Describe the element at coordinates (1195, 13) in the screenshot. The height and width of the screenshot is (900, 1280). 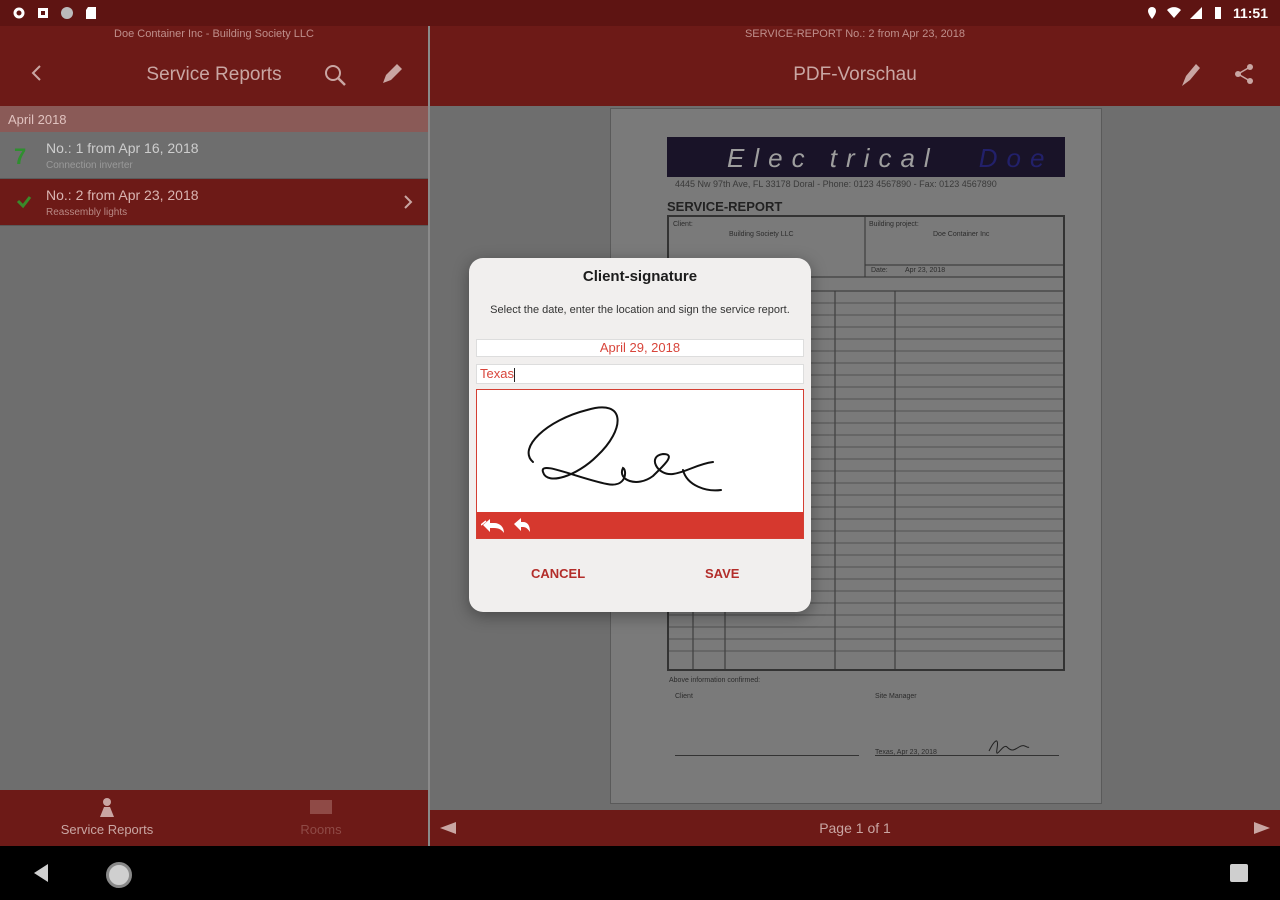
I see `signal-icon` at that location.